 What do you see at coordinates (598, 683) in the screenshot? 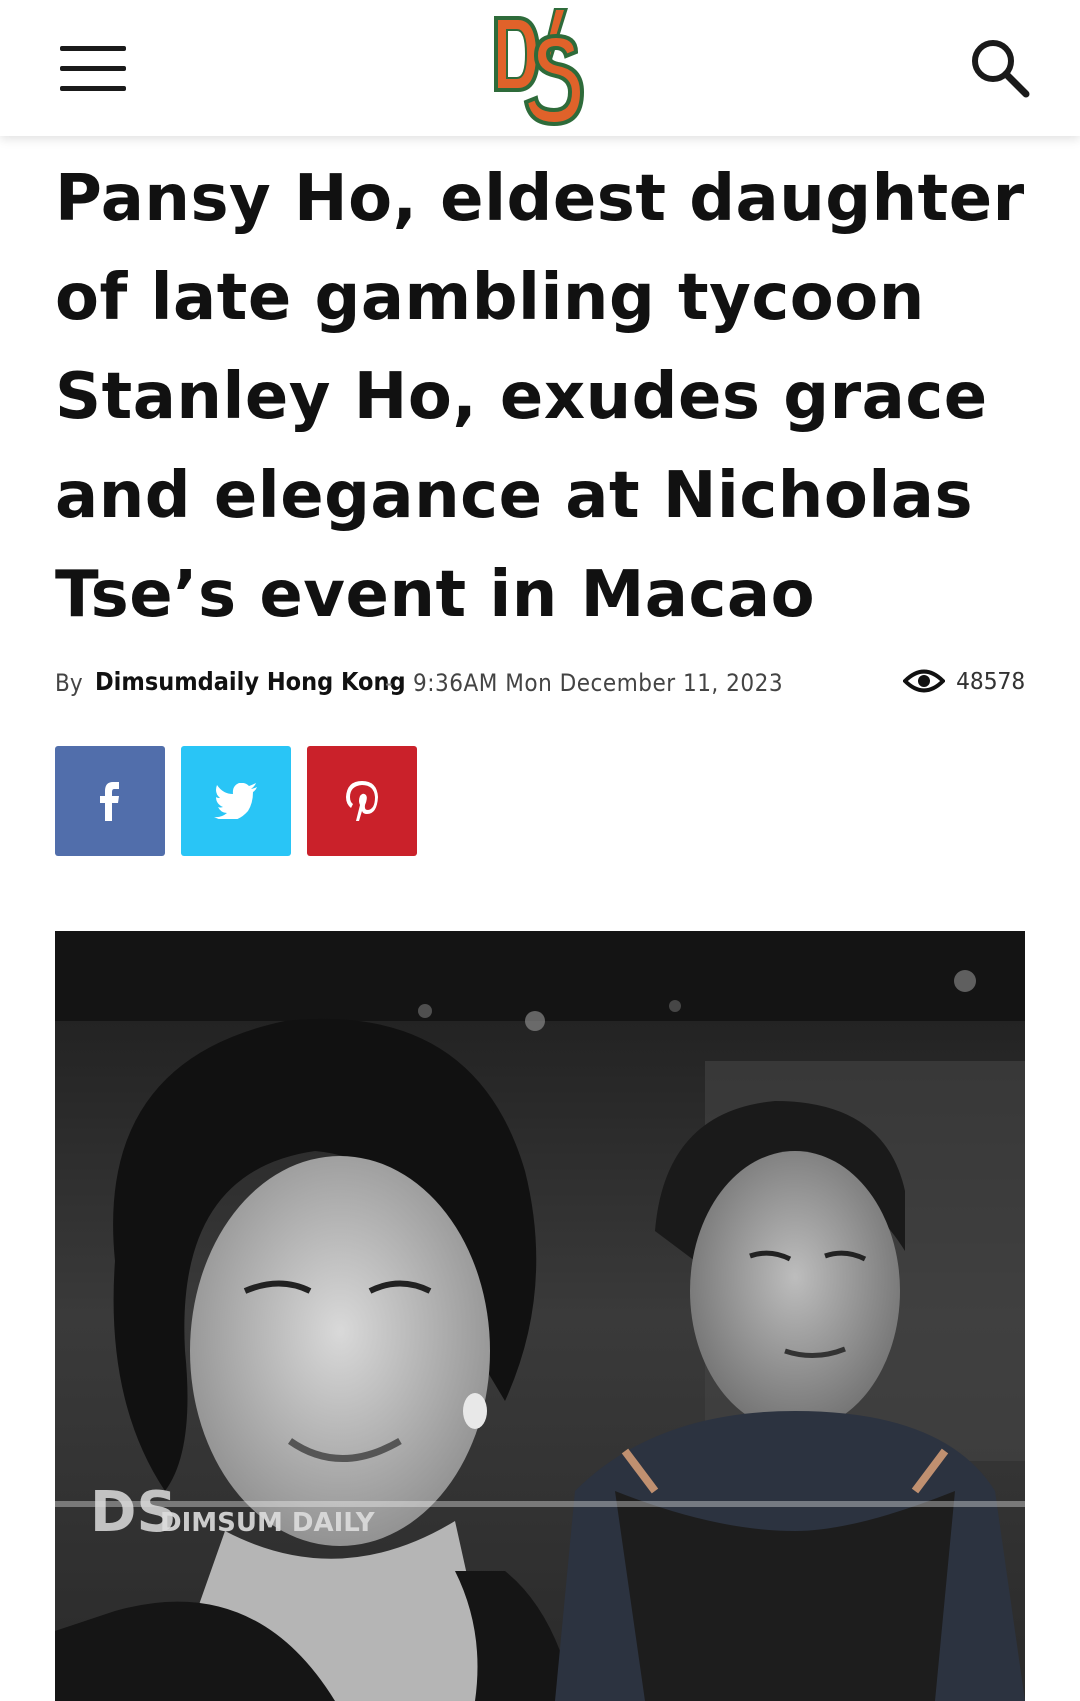
I see `publish-date: 9:36AM Mon December 11, 2023` at bounding box center [598, 683].